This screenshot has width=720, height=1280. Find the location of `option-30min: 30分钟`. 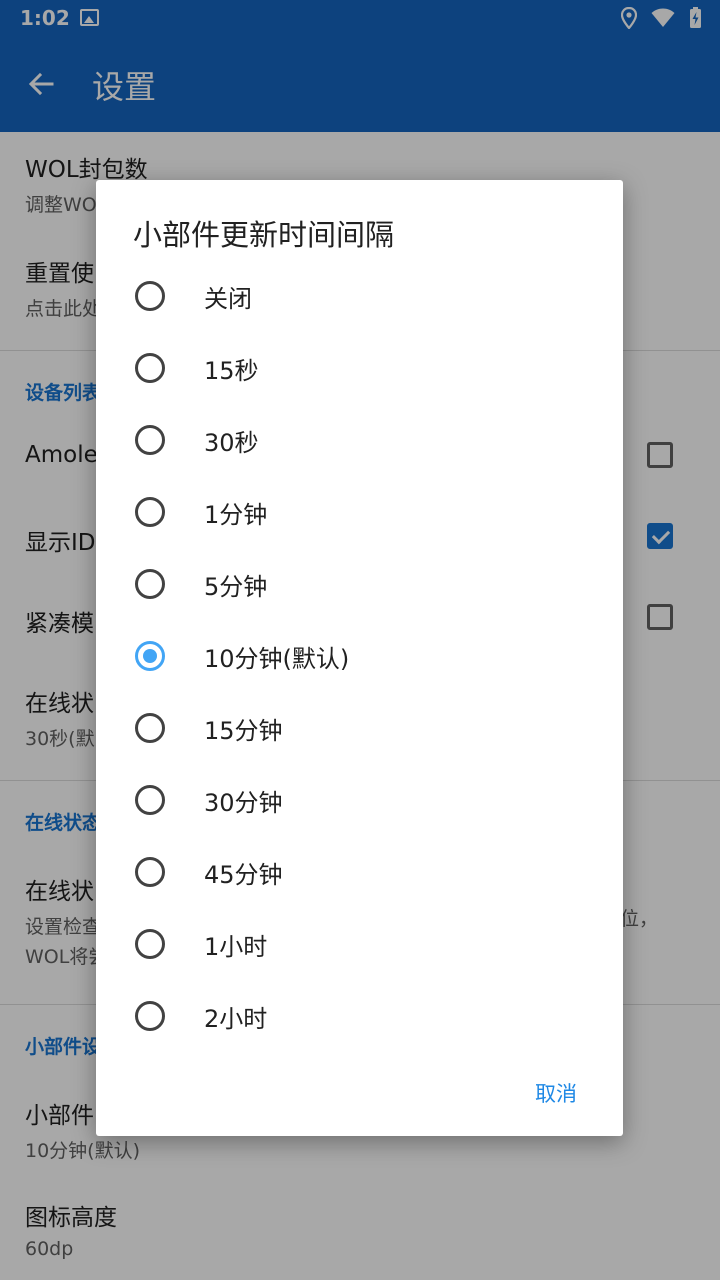

option-30min: 30分钟 is located at coordinates (359, 800).